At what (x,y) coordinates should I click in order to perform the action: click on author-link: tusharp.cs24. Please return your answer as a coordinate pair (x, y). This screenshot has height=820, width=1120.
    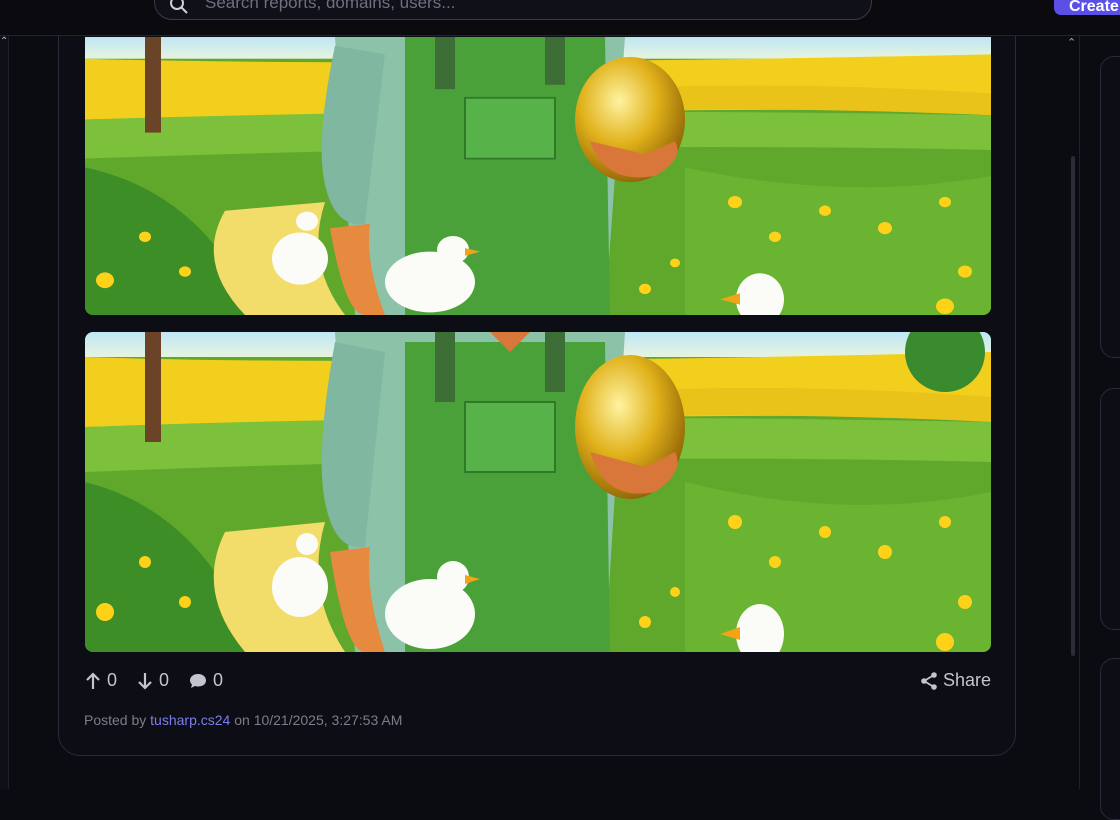
    Looking at the image, I should click on (190, 720).